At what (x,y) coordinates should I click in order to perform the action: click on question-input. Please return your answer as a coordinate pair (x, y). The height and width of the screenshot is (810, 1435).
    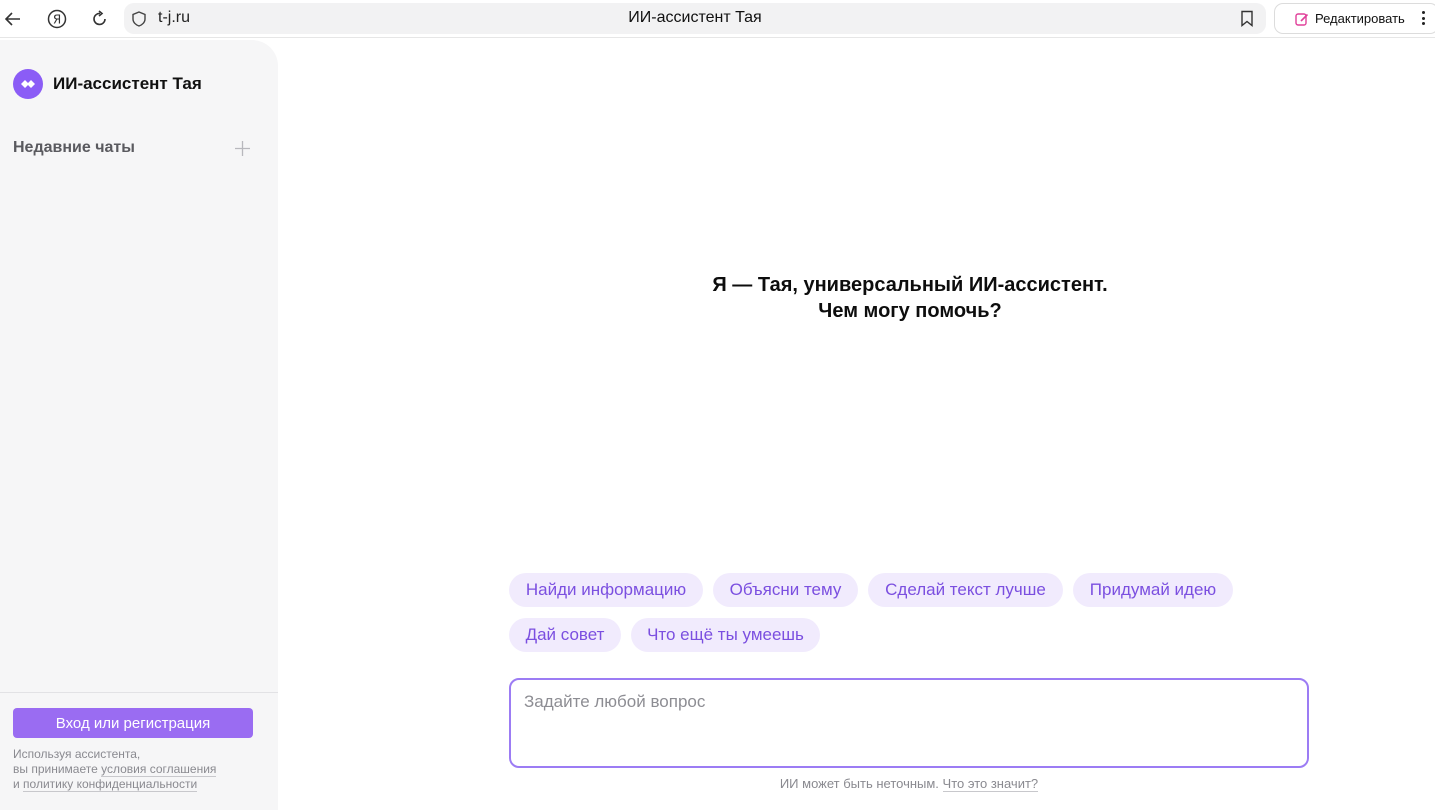
    Looking at the image, I should click on (909, 724).